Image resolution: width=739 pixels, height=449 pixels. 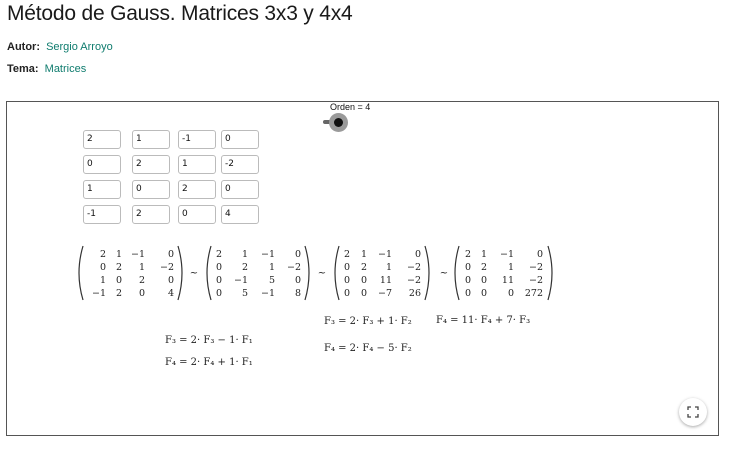 I want to click on row-operation-label: F₄ = 2· F₄ − 5· F₂, so click(x=368, y=348).